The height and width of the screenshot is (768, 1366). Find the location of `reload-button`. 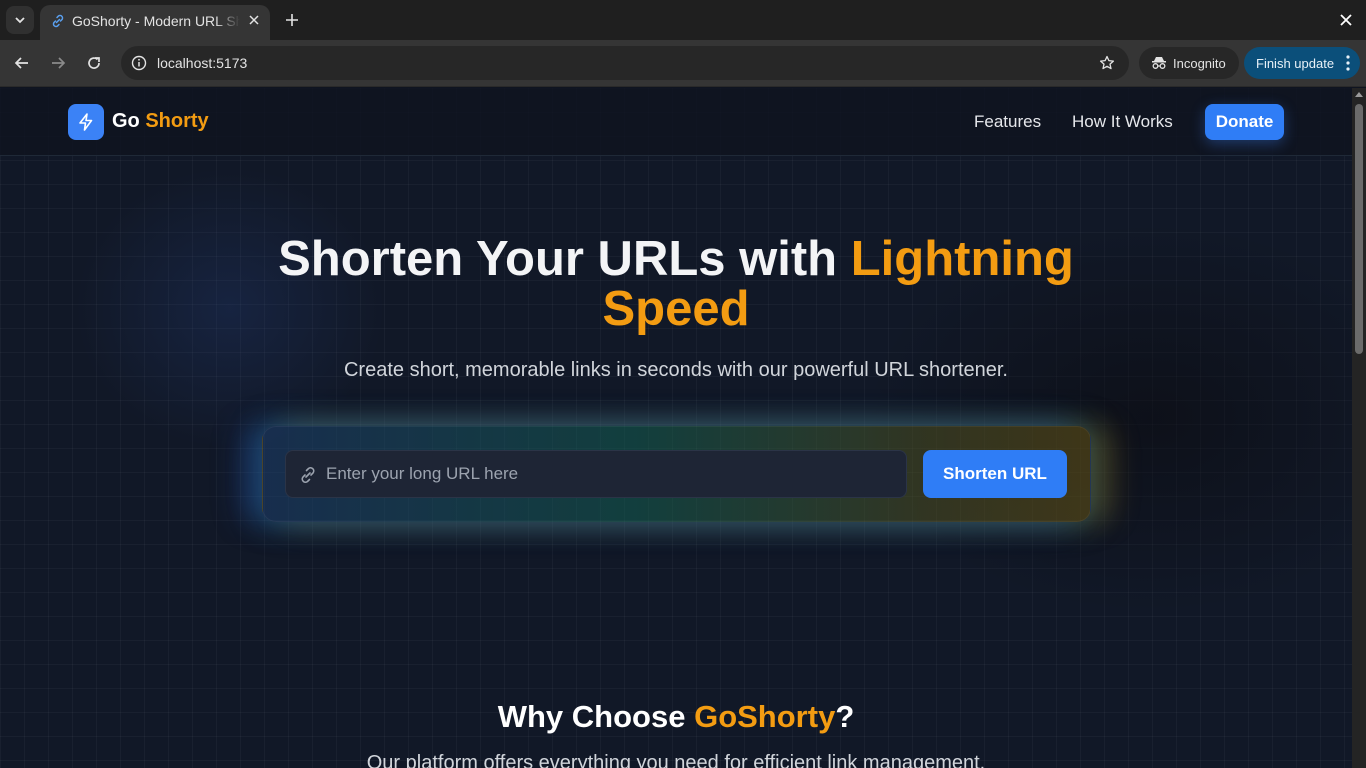

reload-button is located at coordinates (94, 63).